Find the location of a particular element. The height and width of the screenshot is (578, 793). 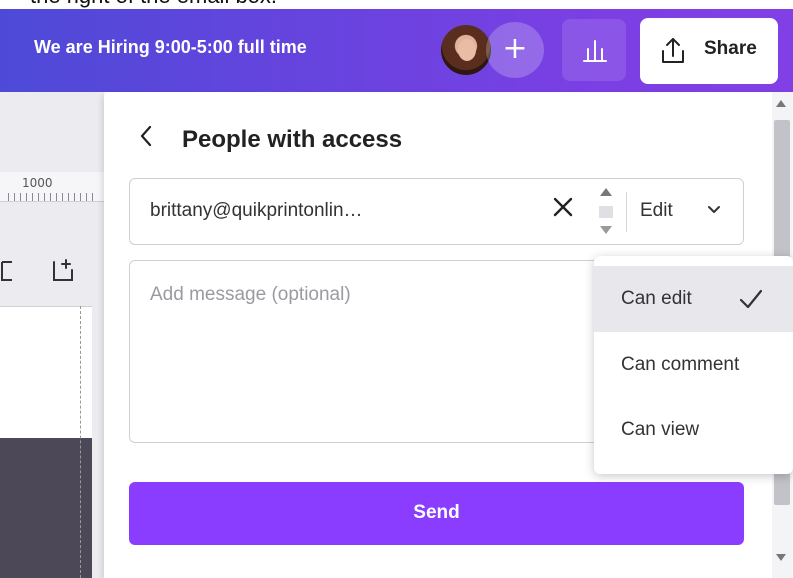

close-icon is located at coordinates (563, 207).